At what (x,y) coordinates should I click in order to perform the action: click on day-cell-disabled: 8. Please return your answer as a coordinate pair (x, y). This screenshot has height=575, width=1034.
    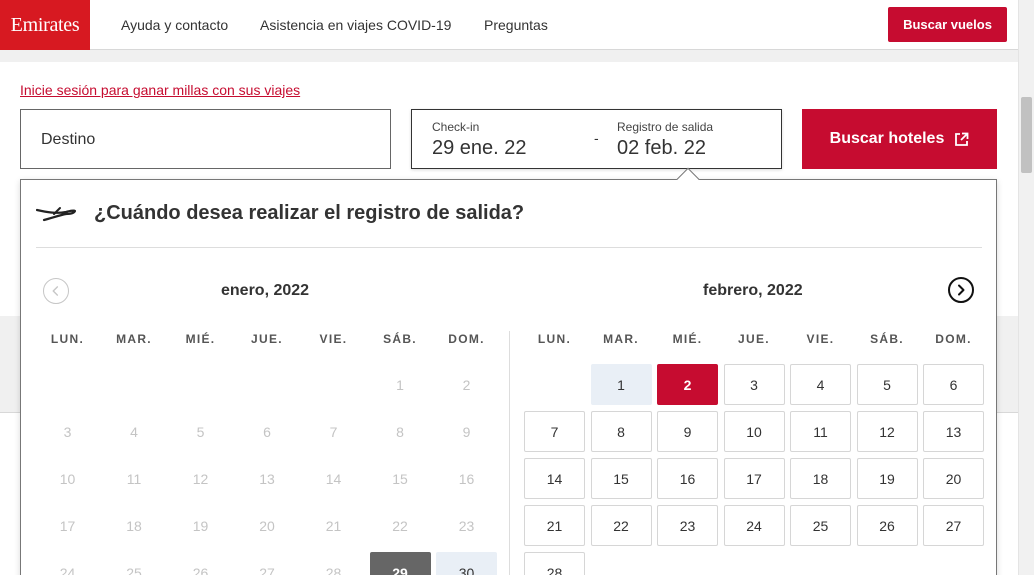
    Looking at the image, I should click on (400, 431).